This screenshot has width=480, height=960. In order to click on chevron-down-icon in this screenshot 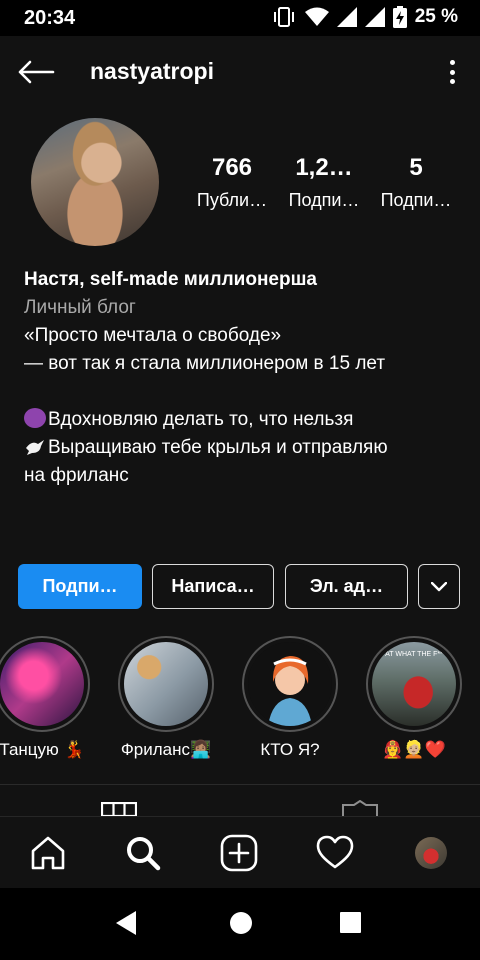, I will do `click(439, 586)`.